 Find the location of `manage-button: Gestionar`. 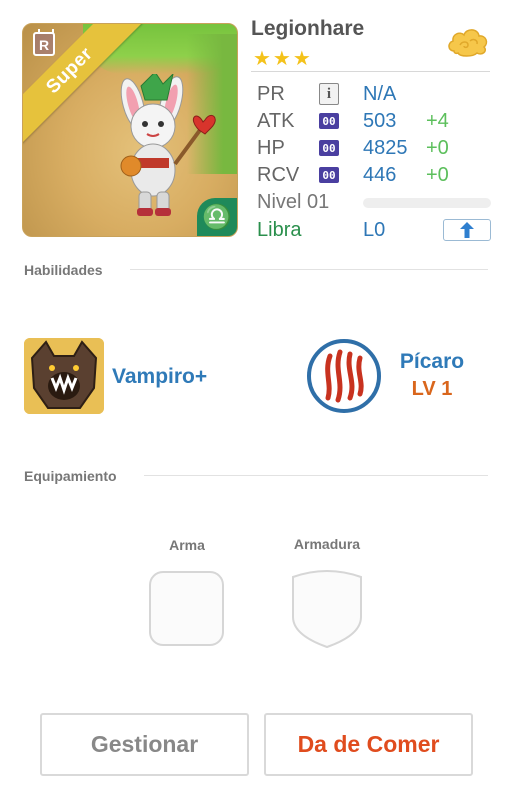

manage-button: Gestionar is located at coordinates (144, 744).